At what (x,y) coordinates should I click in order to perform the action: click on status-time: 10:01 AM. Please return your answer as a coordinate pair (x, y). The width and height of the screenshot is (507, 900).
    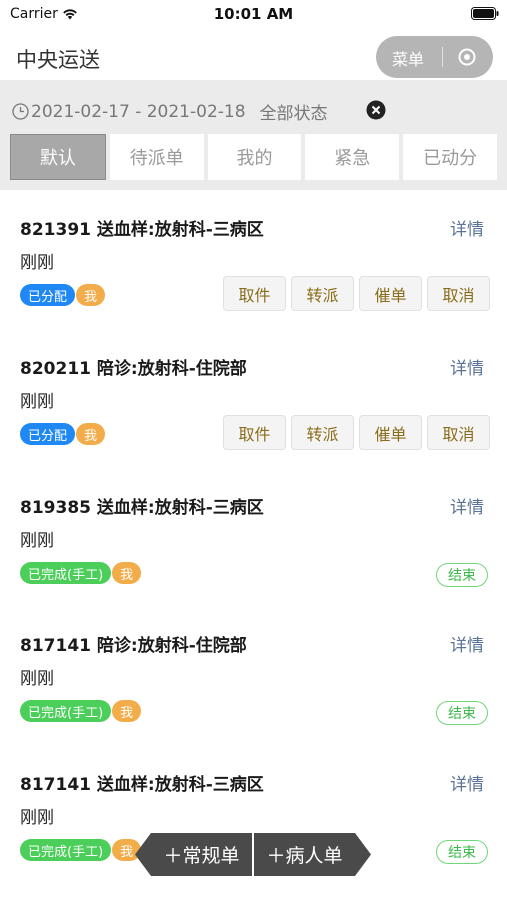
    Looking at the image, I should click on (253, 14).